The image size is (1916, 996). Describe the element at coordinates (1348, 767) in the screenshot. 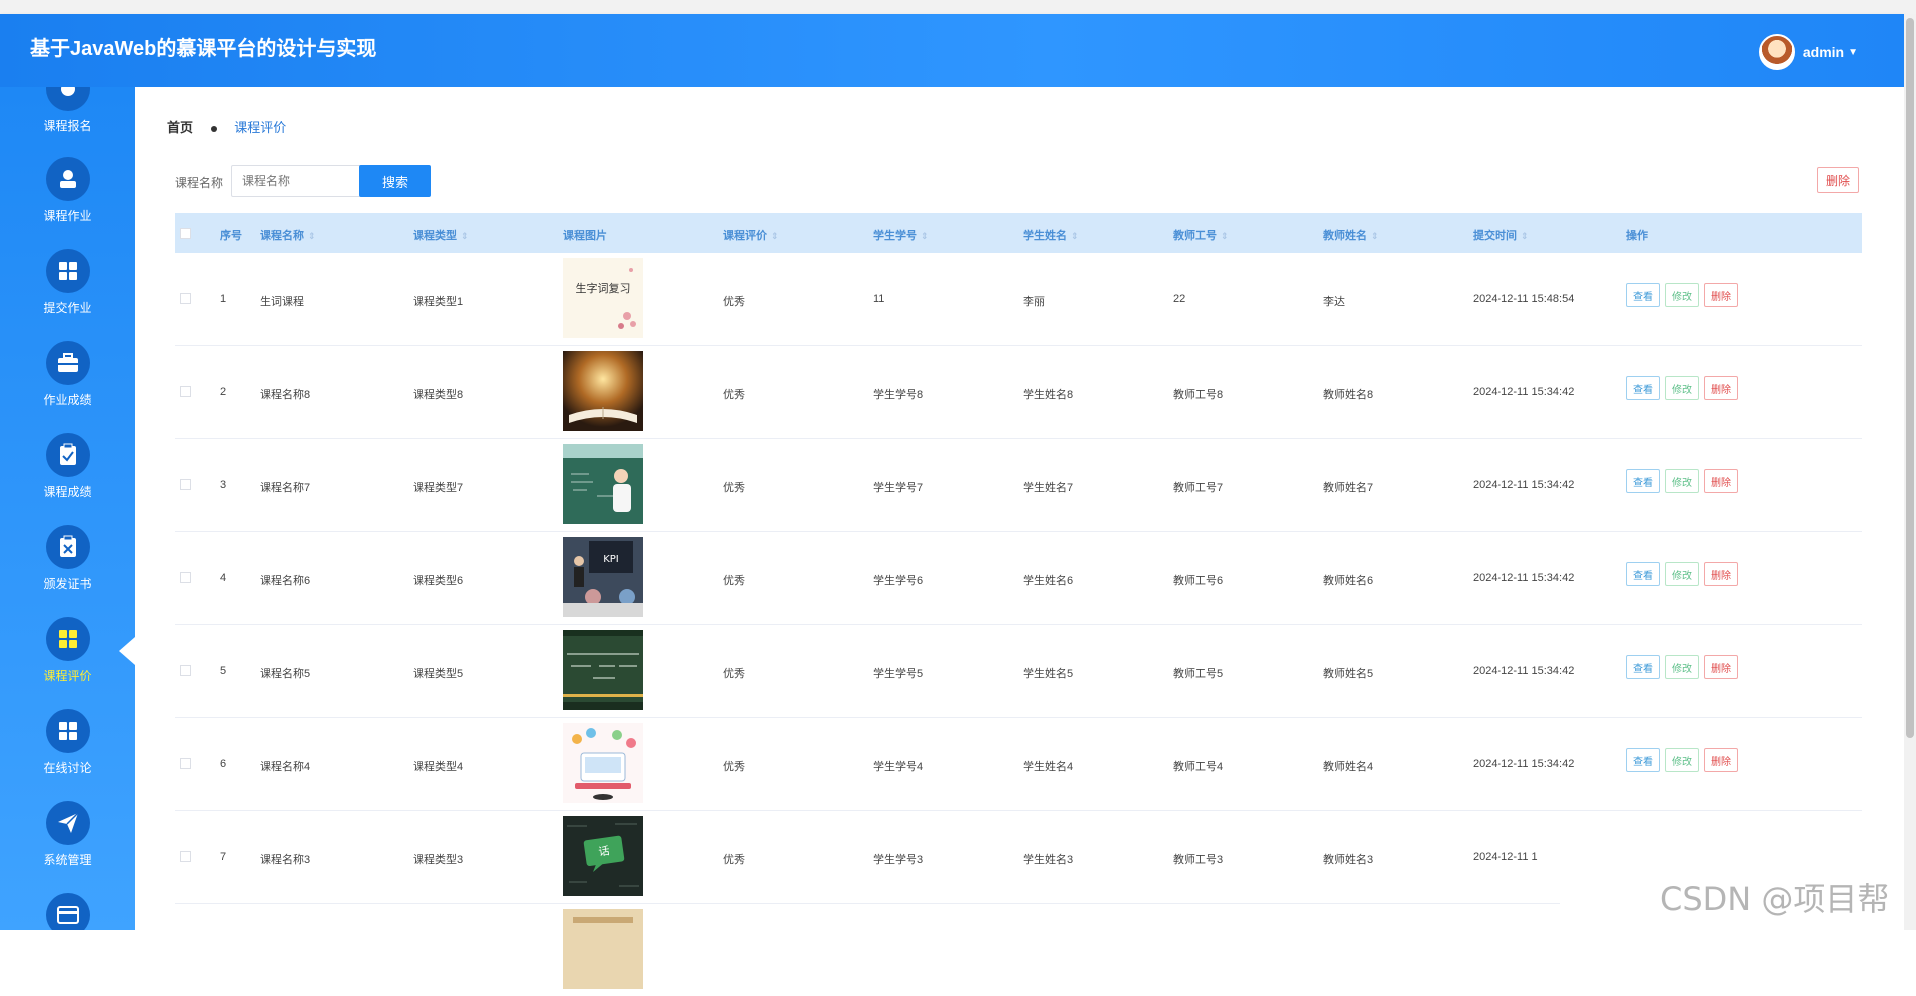

I see `cell-tname: 教师姓名4` at that location.